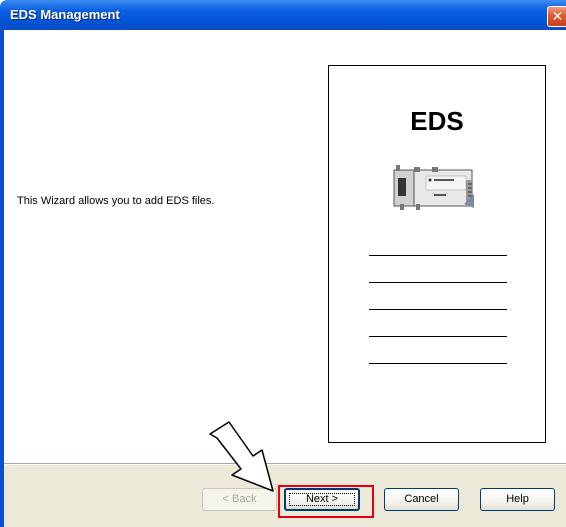 Image resolution: width=566 pixels, height=527 pixels. Describe the element at coordinates (65, 14) in the screenshot. I see `window-title: EDS Management` at that location.